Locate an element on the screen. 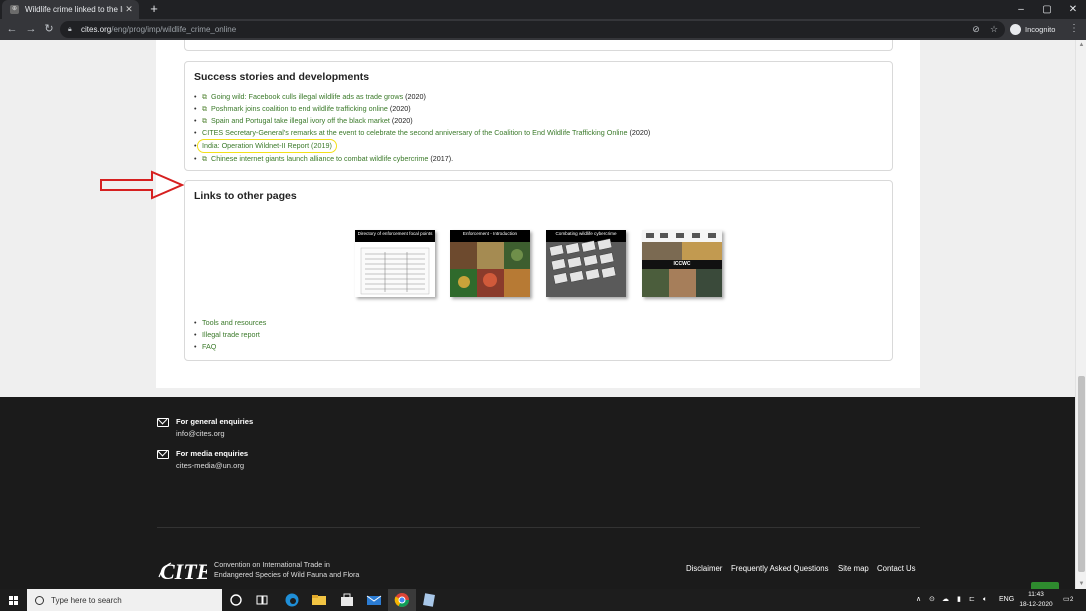 The height and width of the screenshot is (611, 1086). page-link-item: FAQ is located at coordinates (230, 347).